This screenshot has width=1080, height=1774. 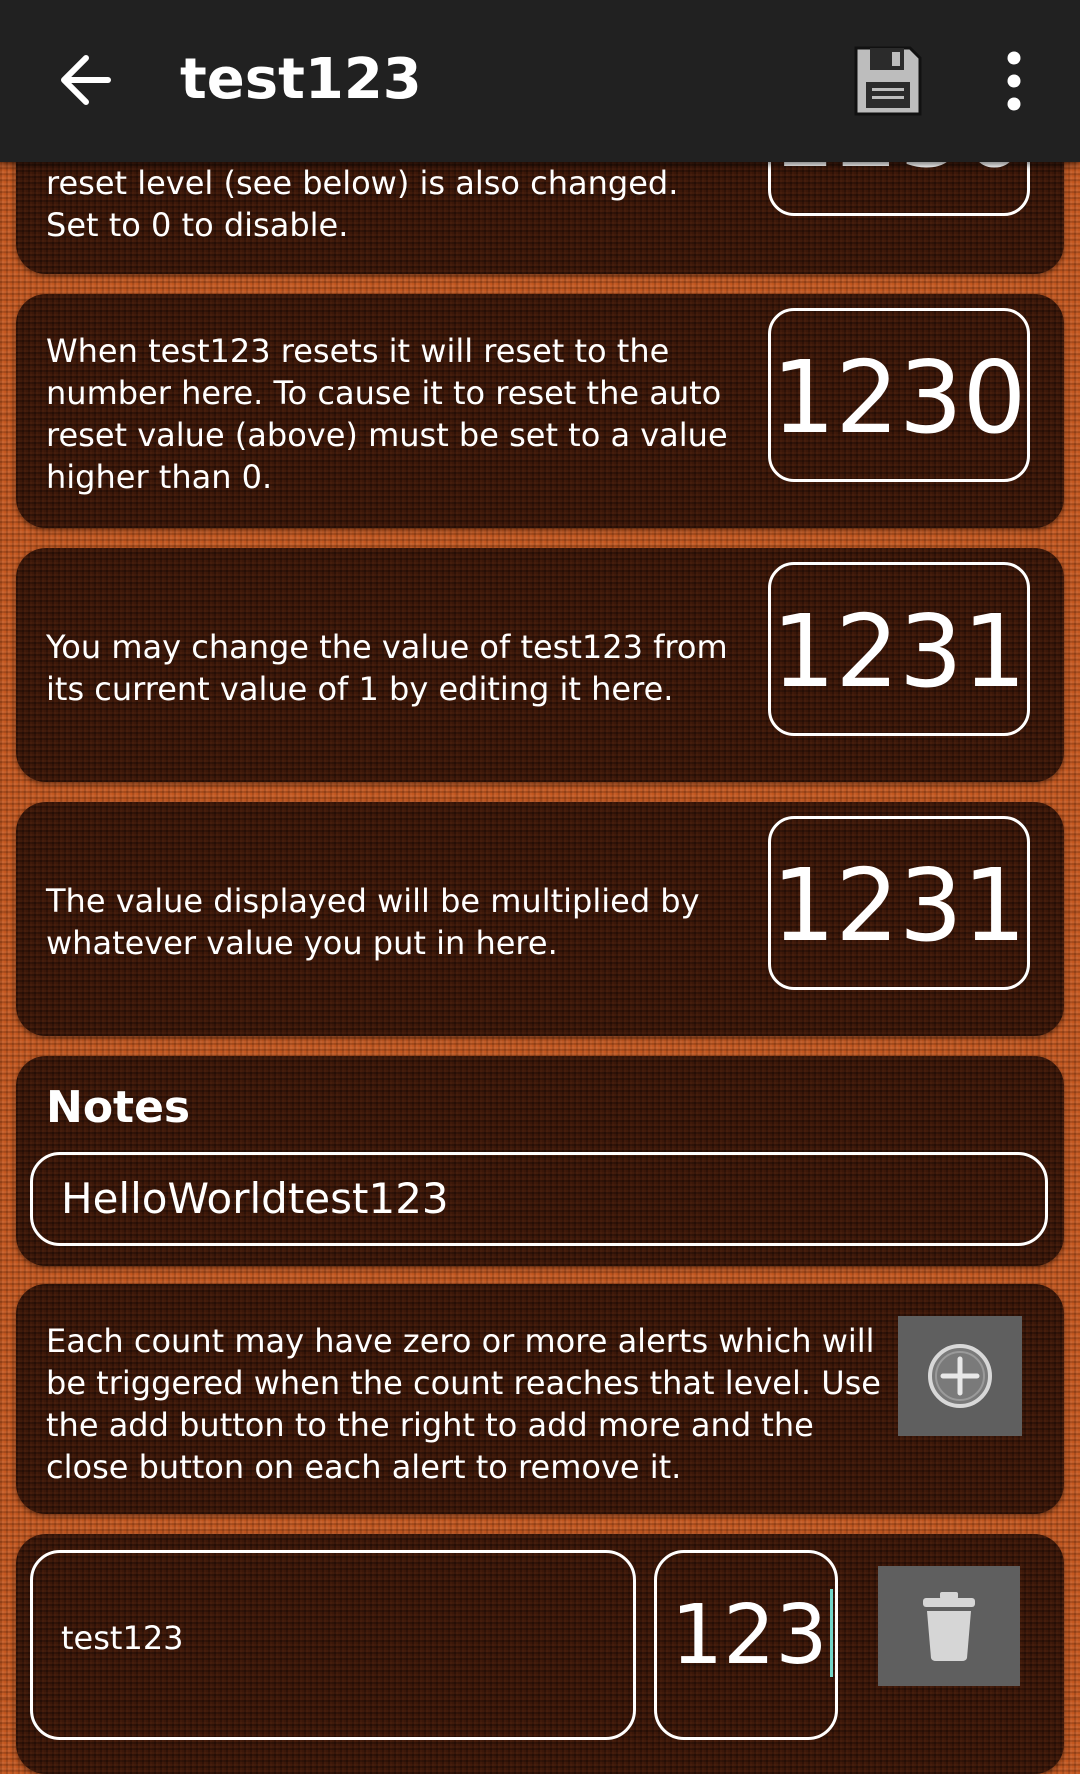 What do you see at coordinates (899, 903) in the screenshot?
I see `multiplier-input: 1231` at bounding box center [899, 903].